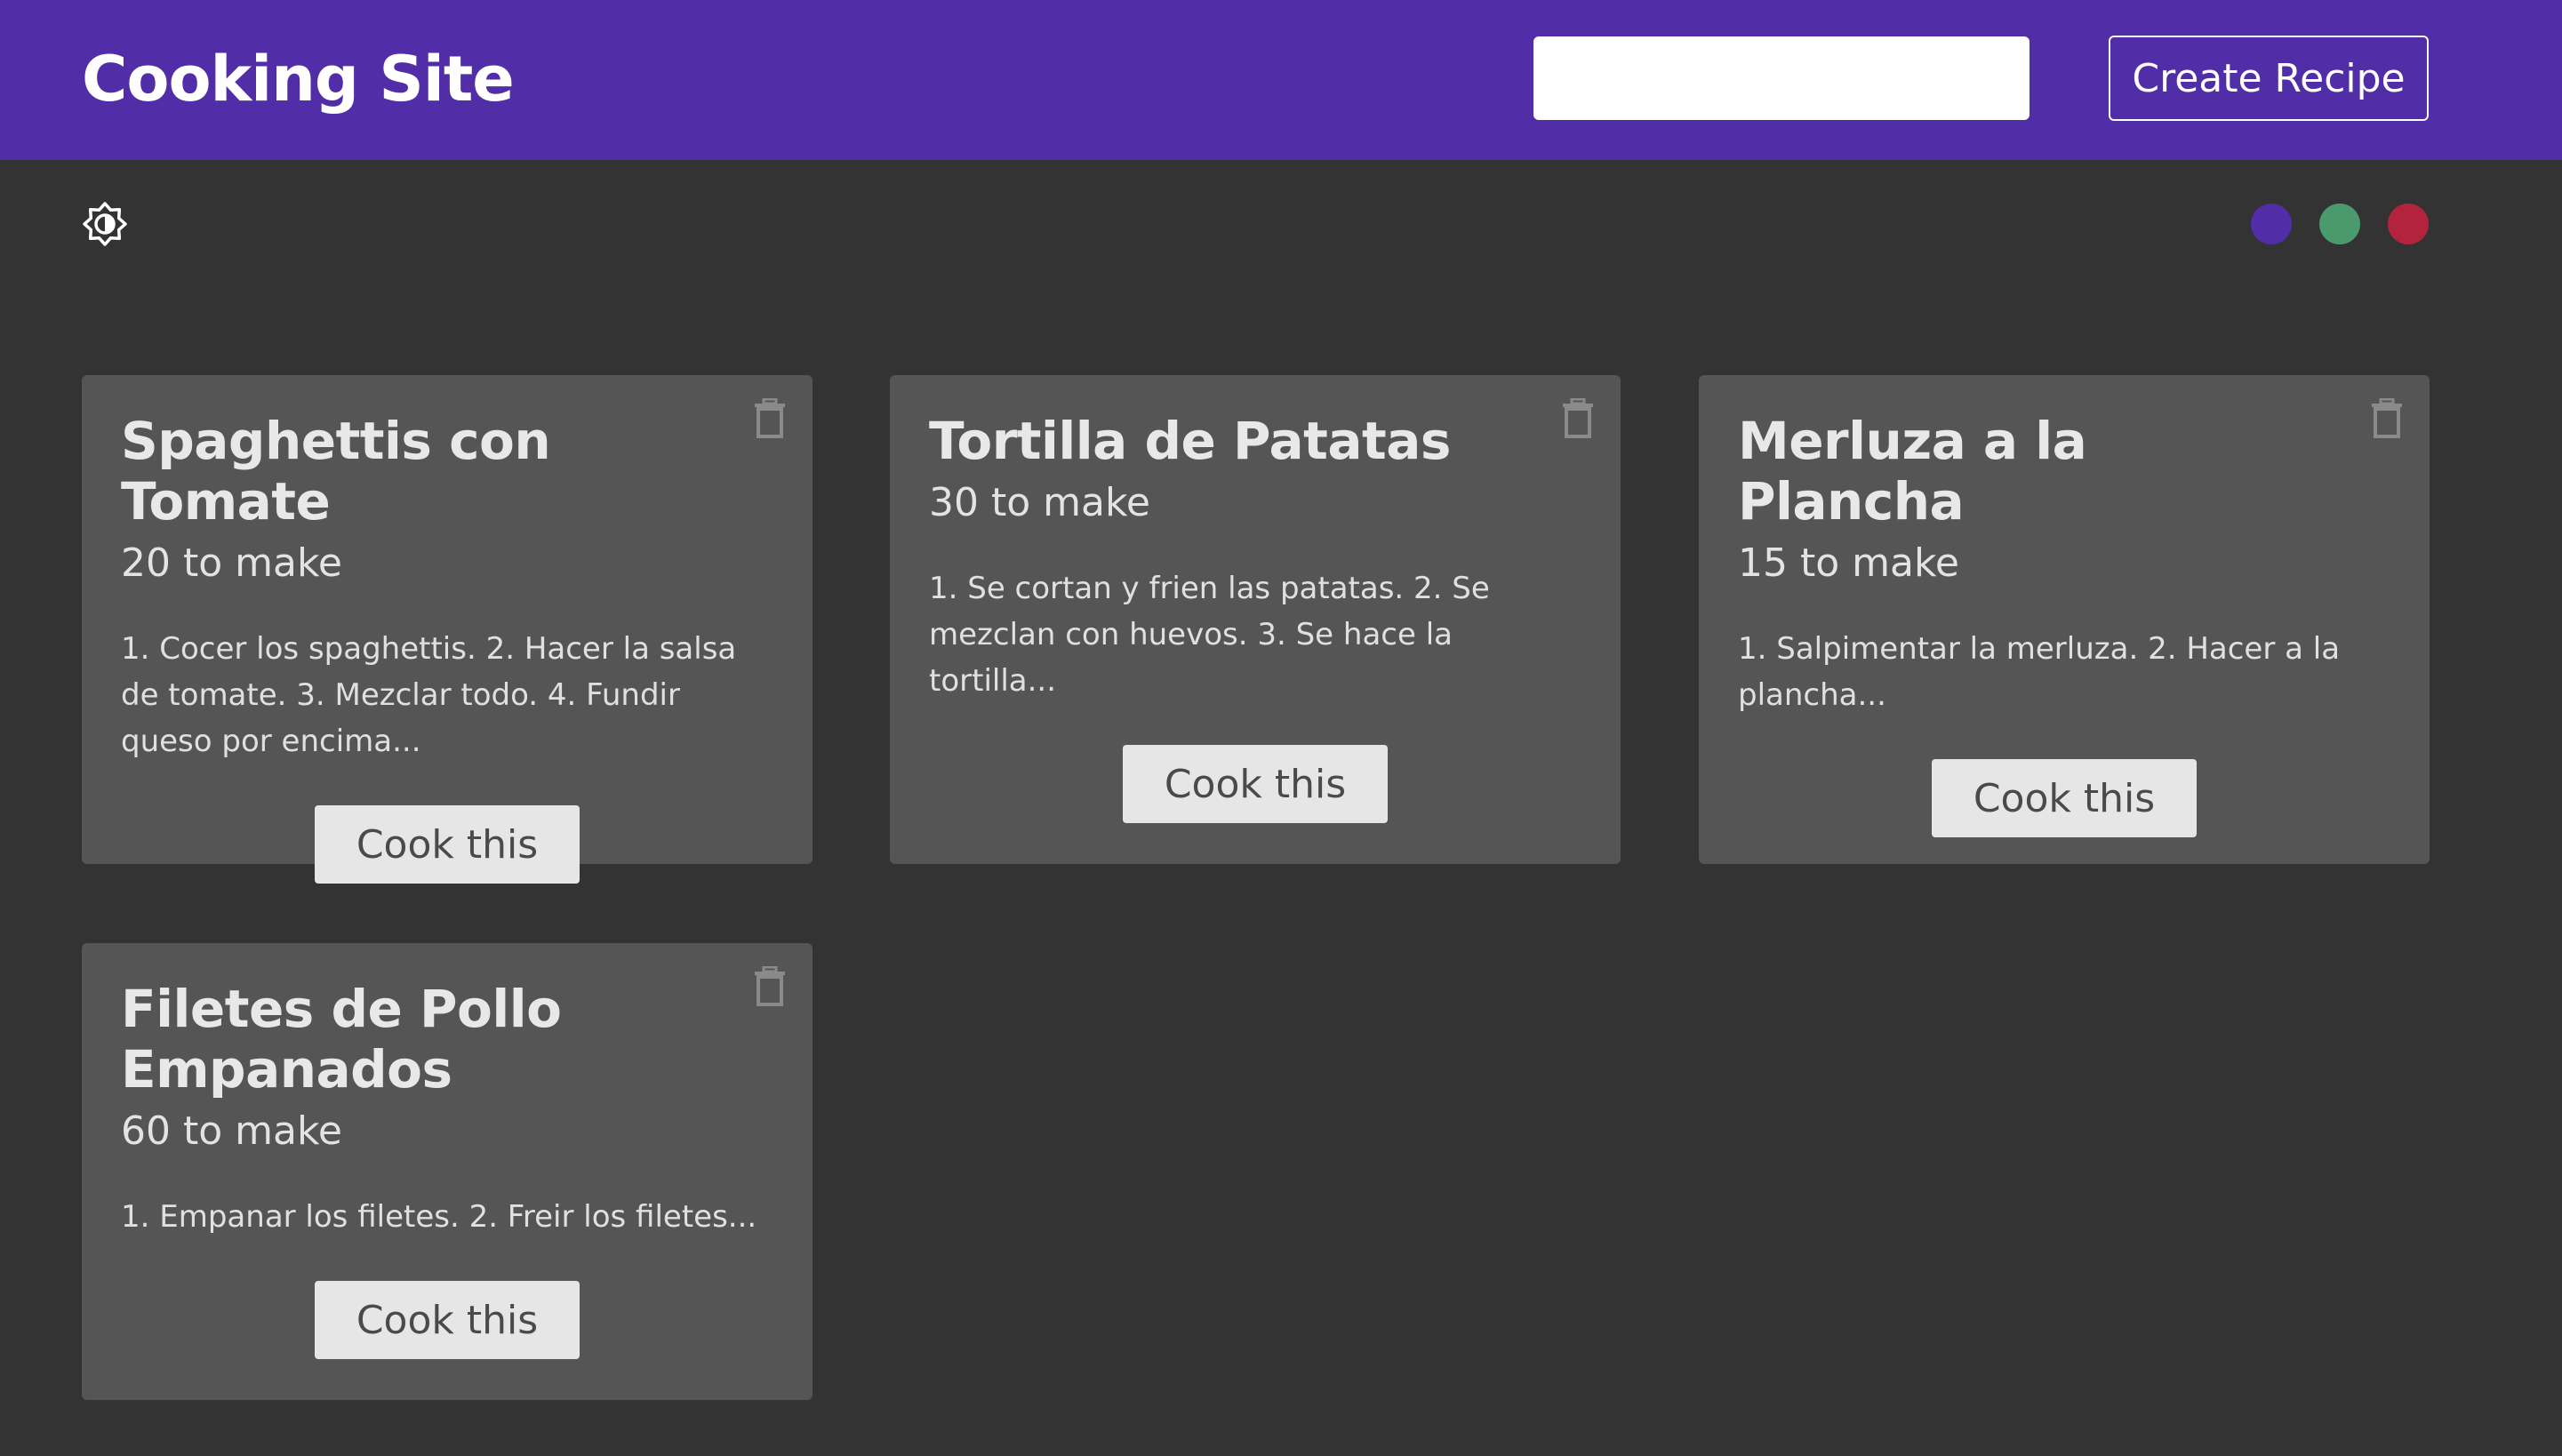  Describe the element at coordinates (1281, 80) in the screenshot. I see `navbar: Cooking Site Create Recipe` at that location.